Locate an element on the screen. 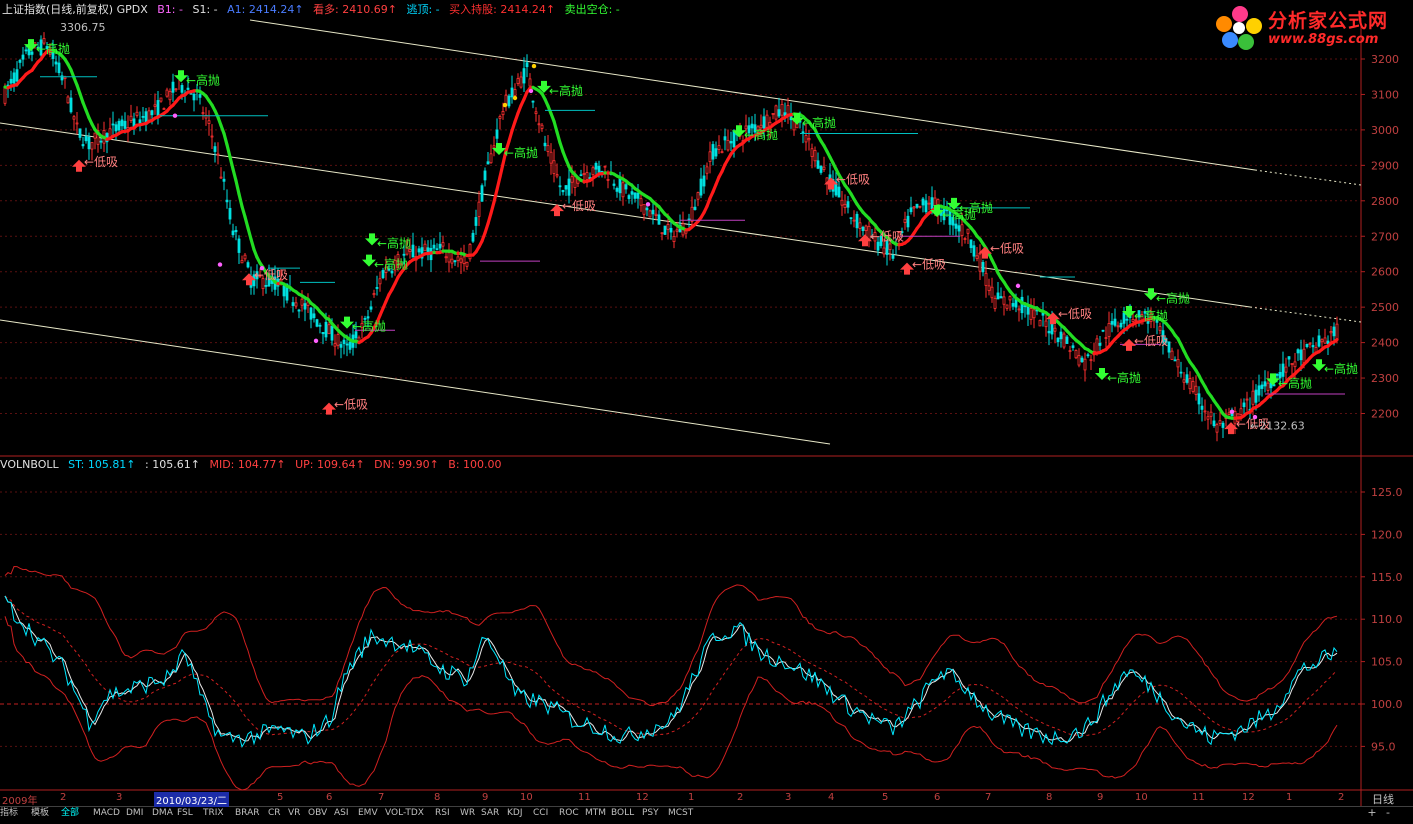 This screenshot has width=1413, height=824. ma-segment is located at coordinates (252, 244).